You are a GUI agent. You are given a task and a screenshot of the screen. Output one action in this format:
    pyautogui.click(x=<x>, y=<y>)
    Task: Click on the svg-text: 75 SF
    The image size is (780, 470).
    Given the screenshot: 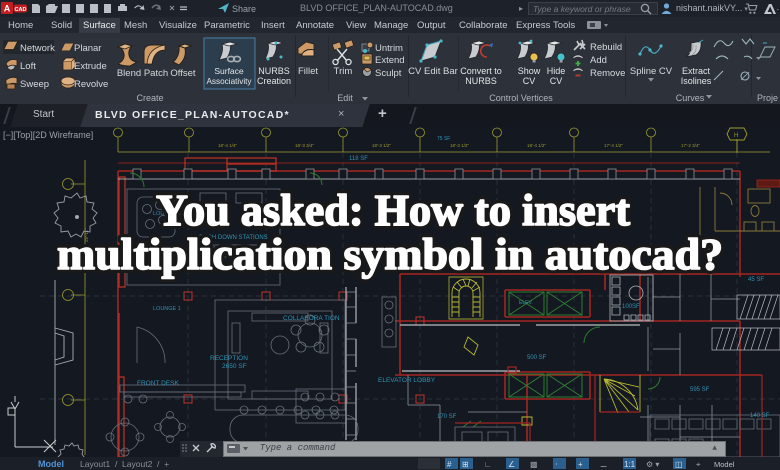 What is the action you would take?
    pyautogui.click(x=443, y=139)
    